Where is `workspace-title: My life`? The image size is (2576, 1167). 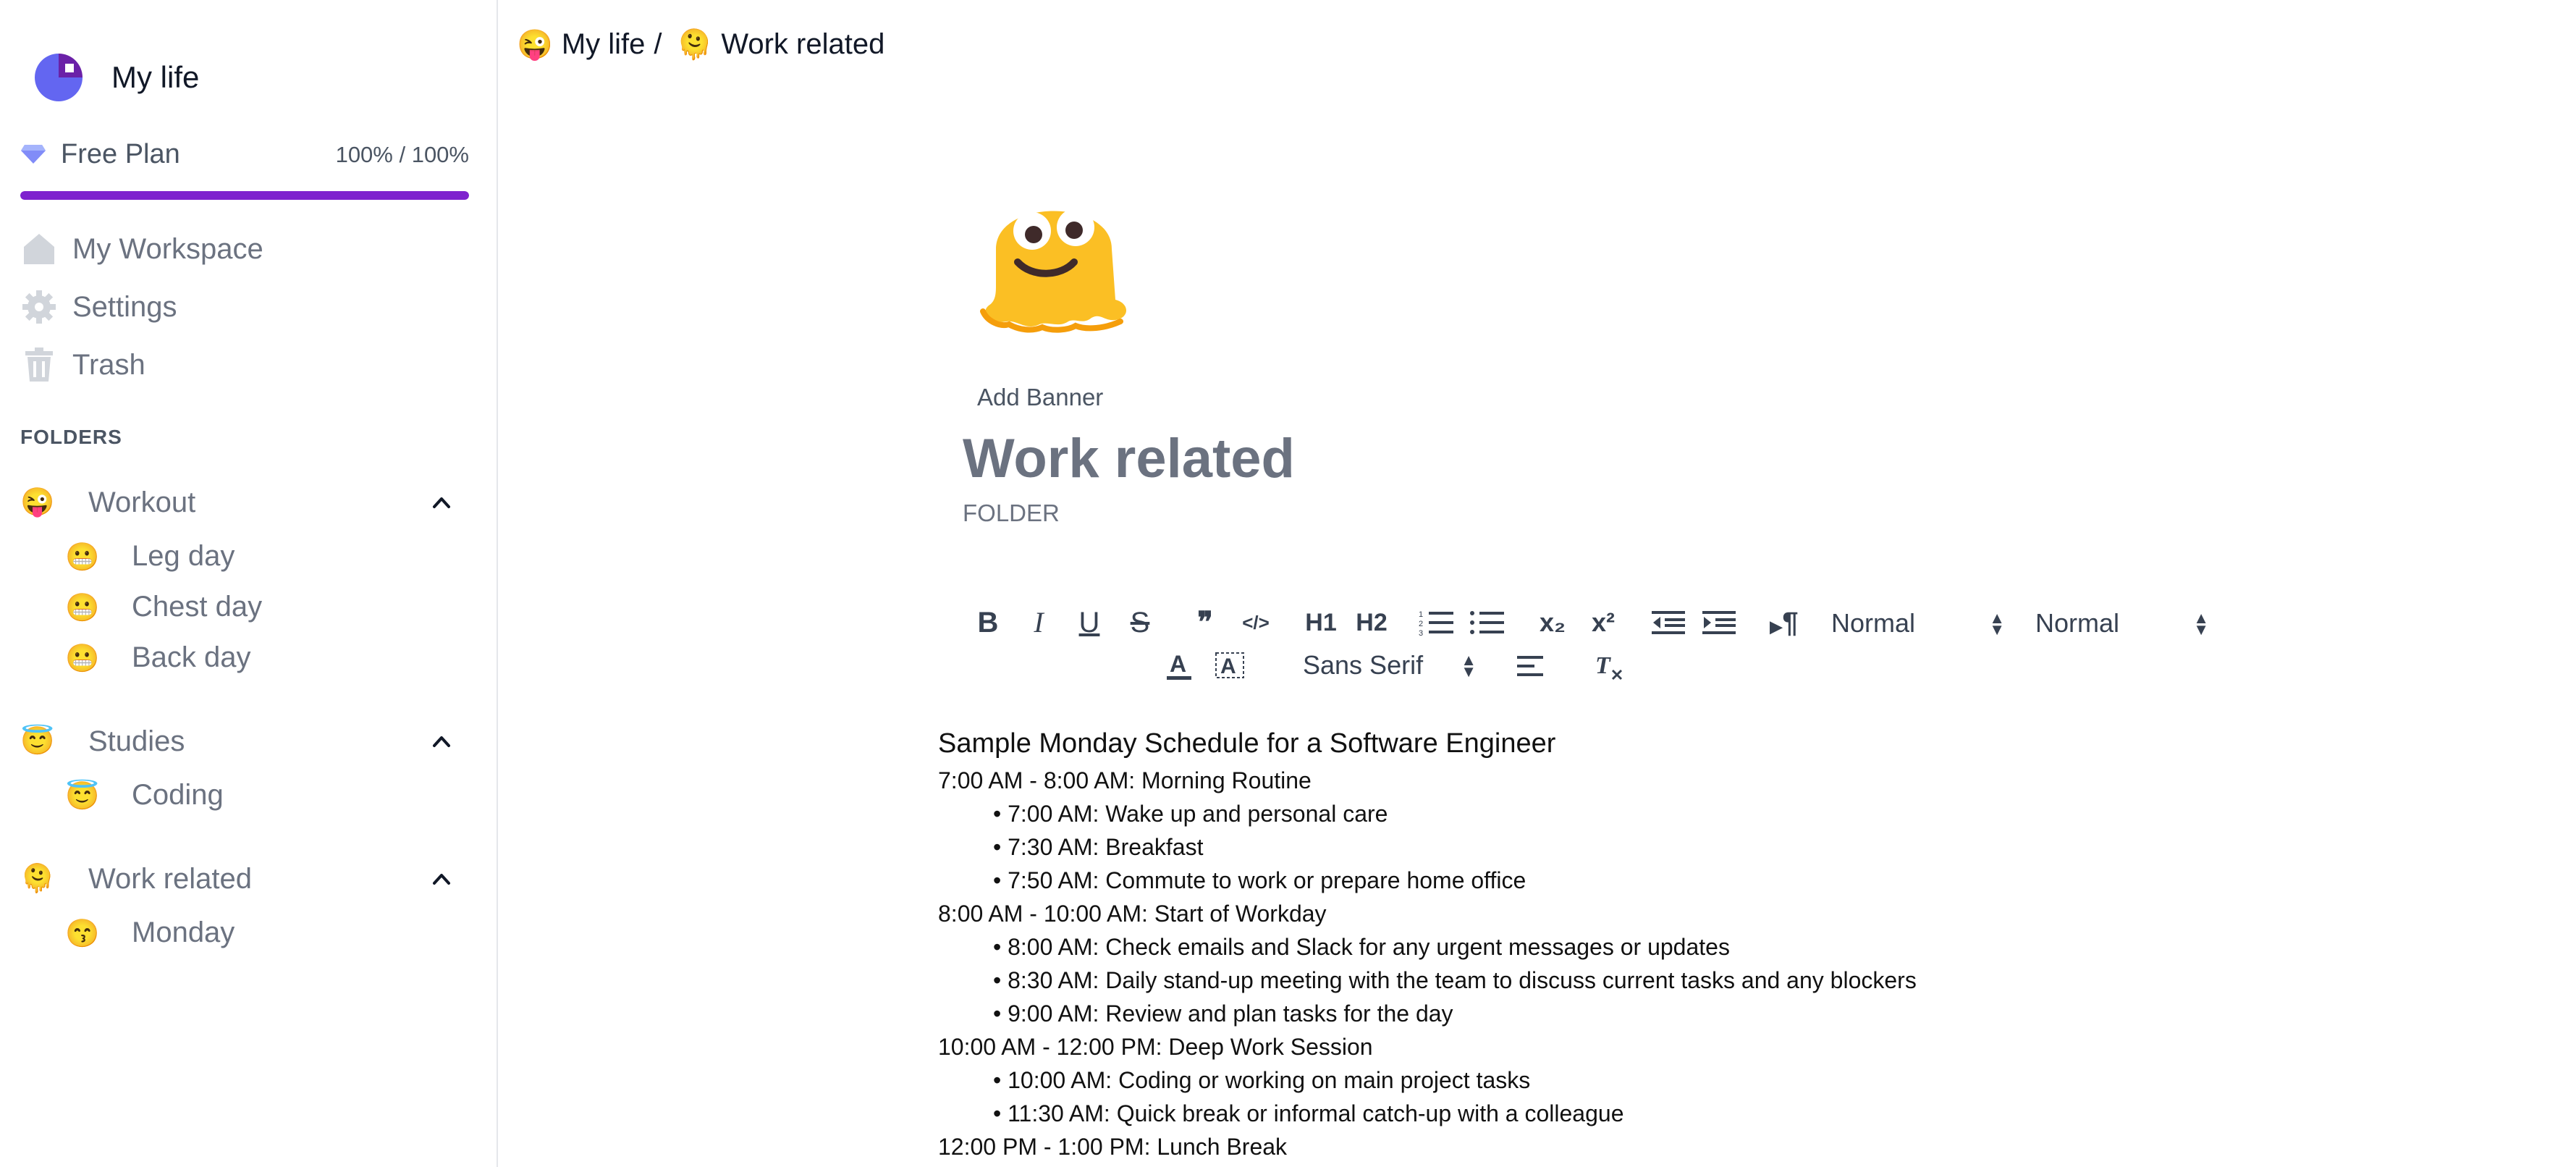
workspace-title: My life is located at coordinates (155, 77).